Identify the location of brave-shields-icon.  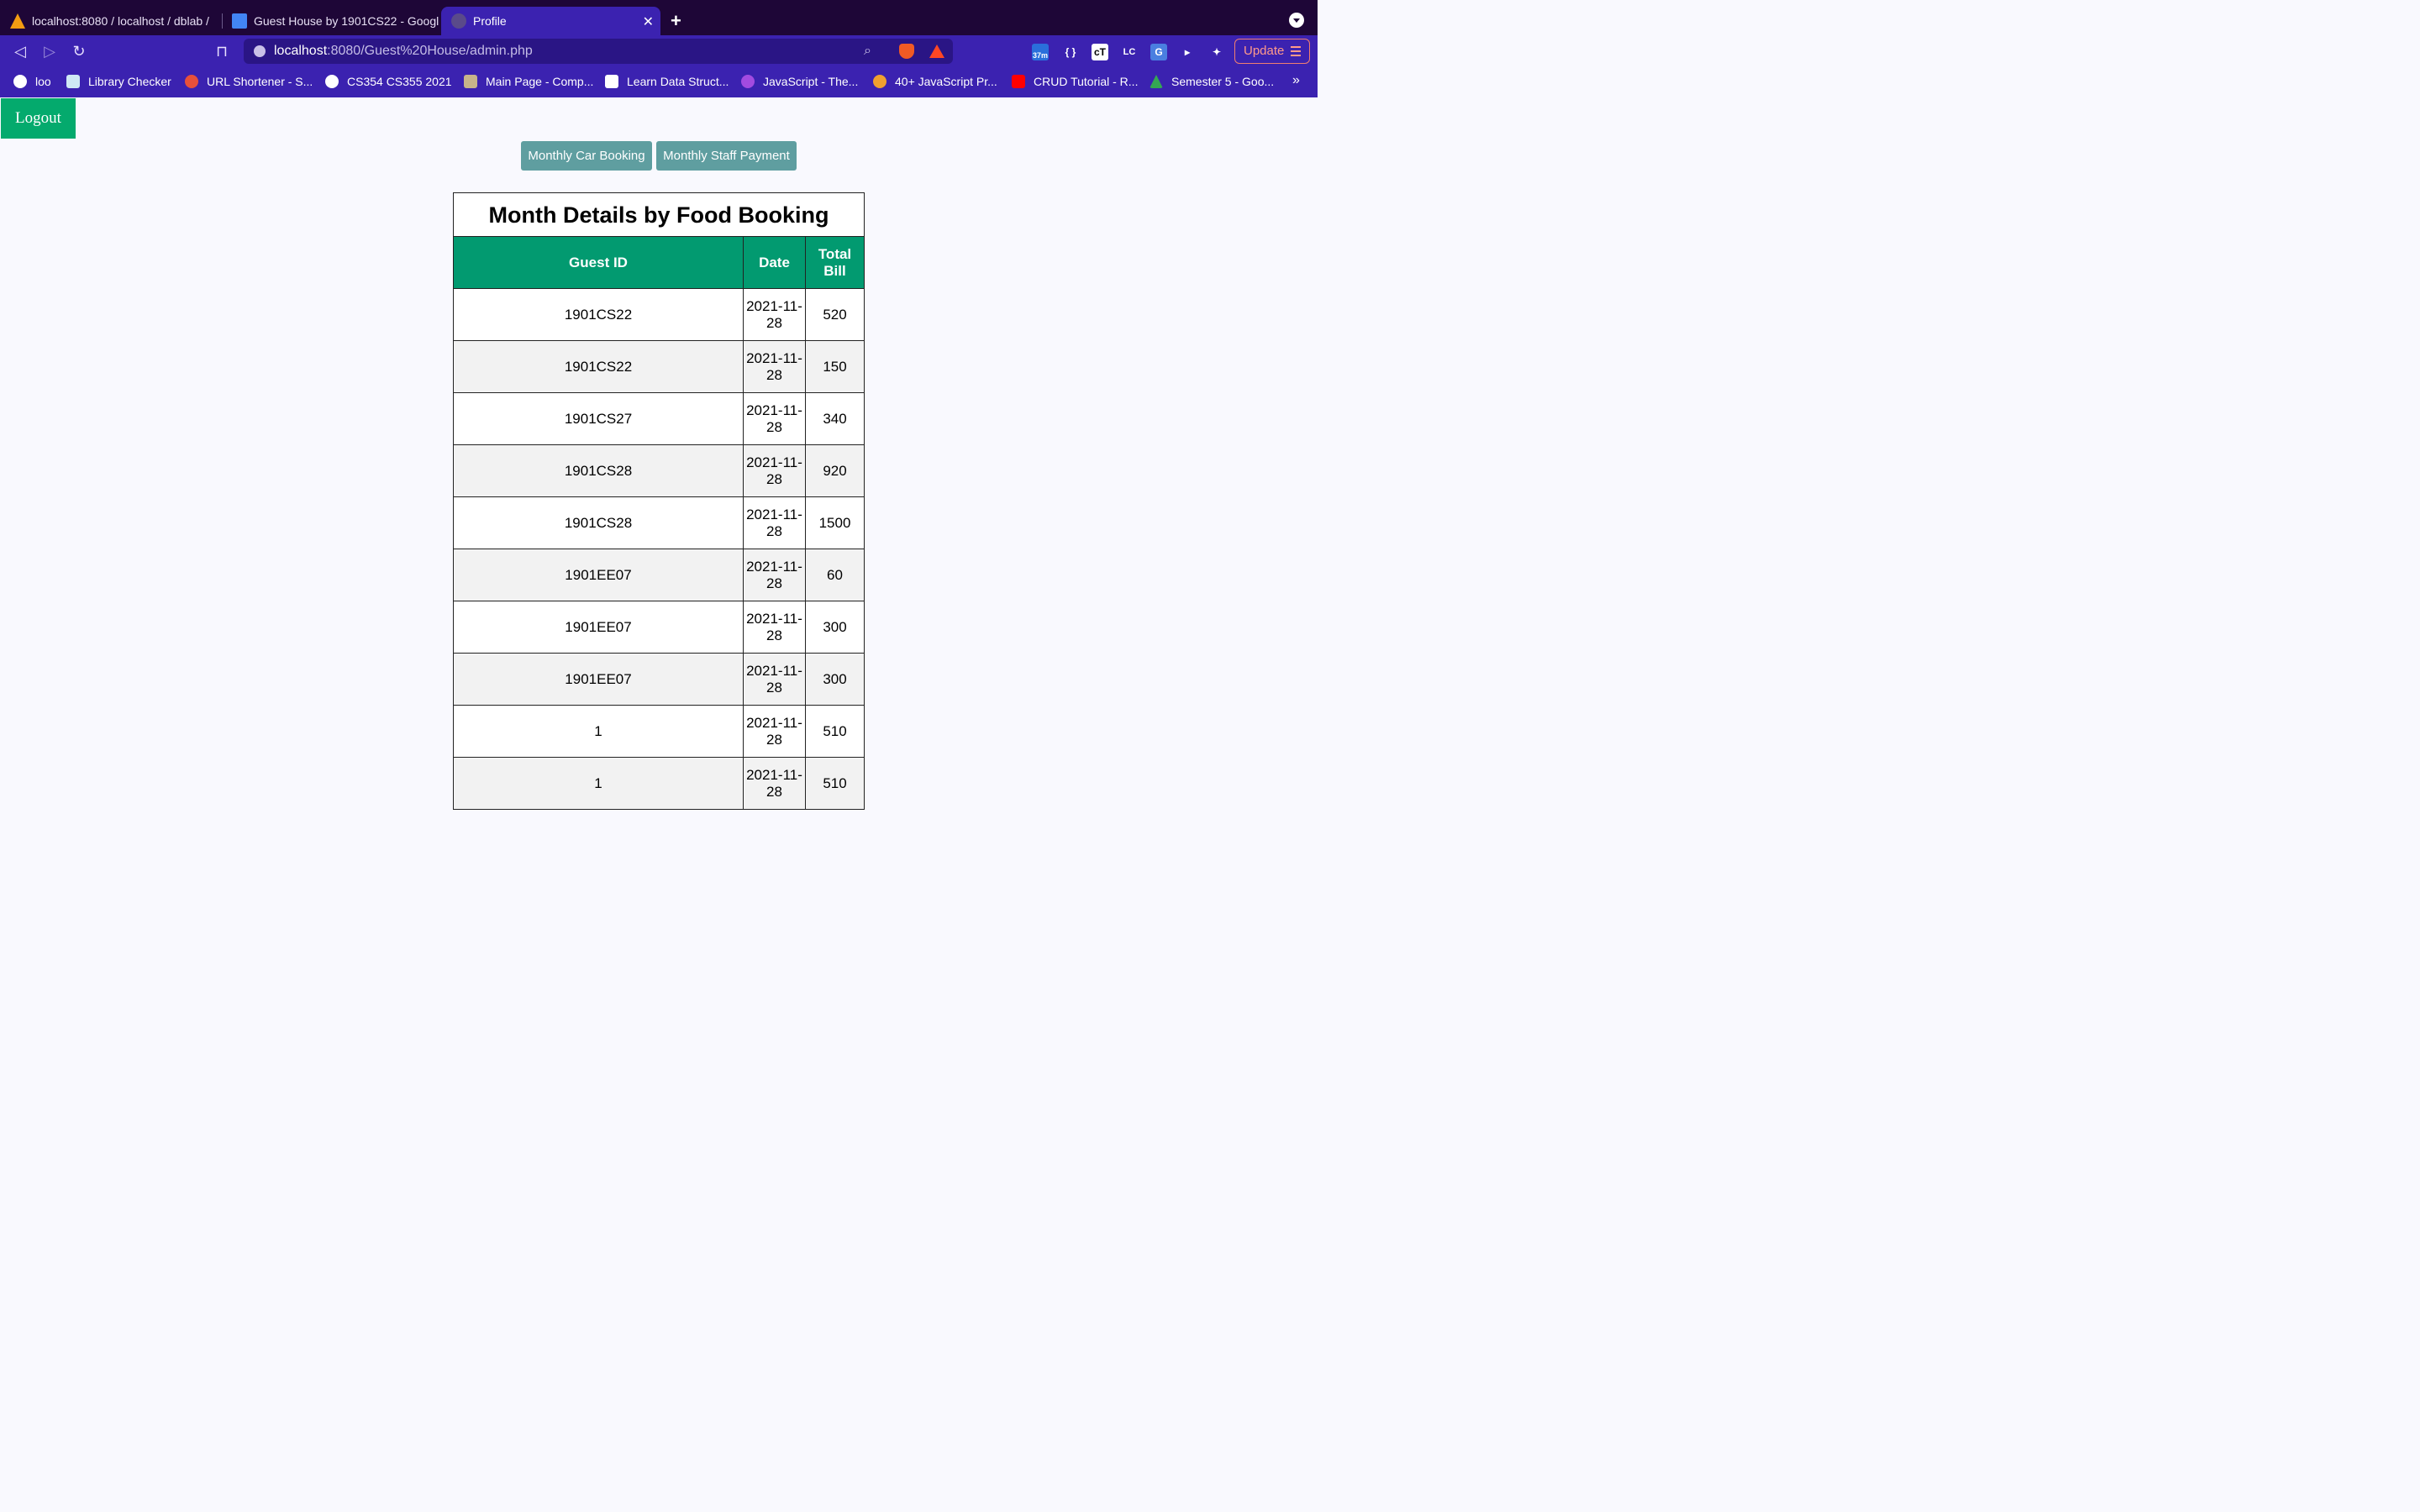
(906, 51).